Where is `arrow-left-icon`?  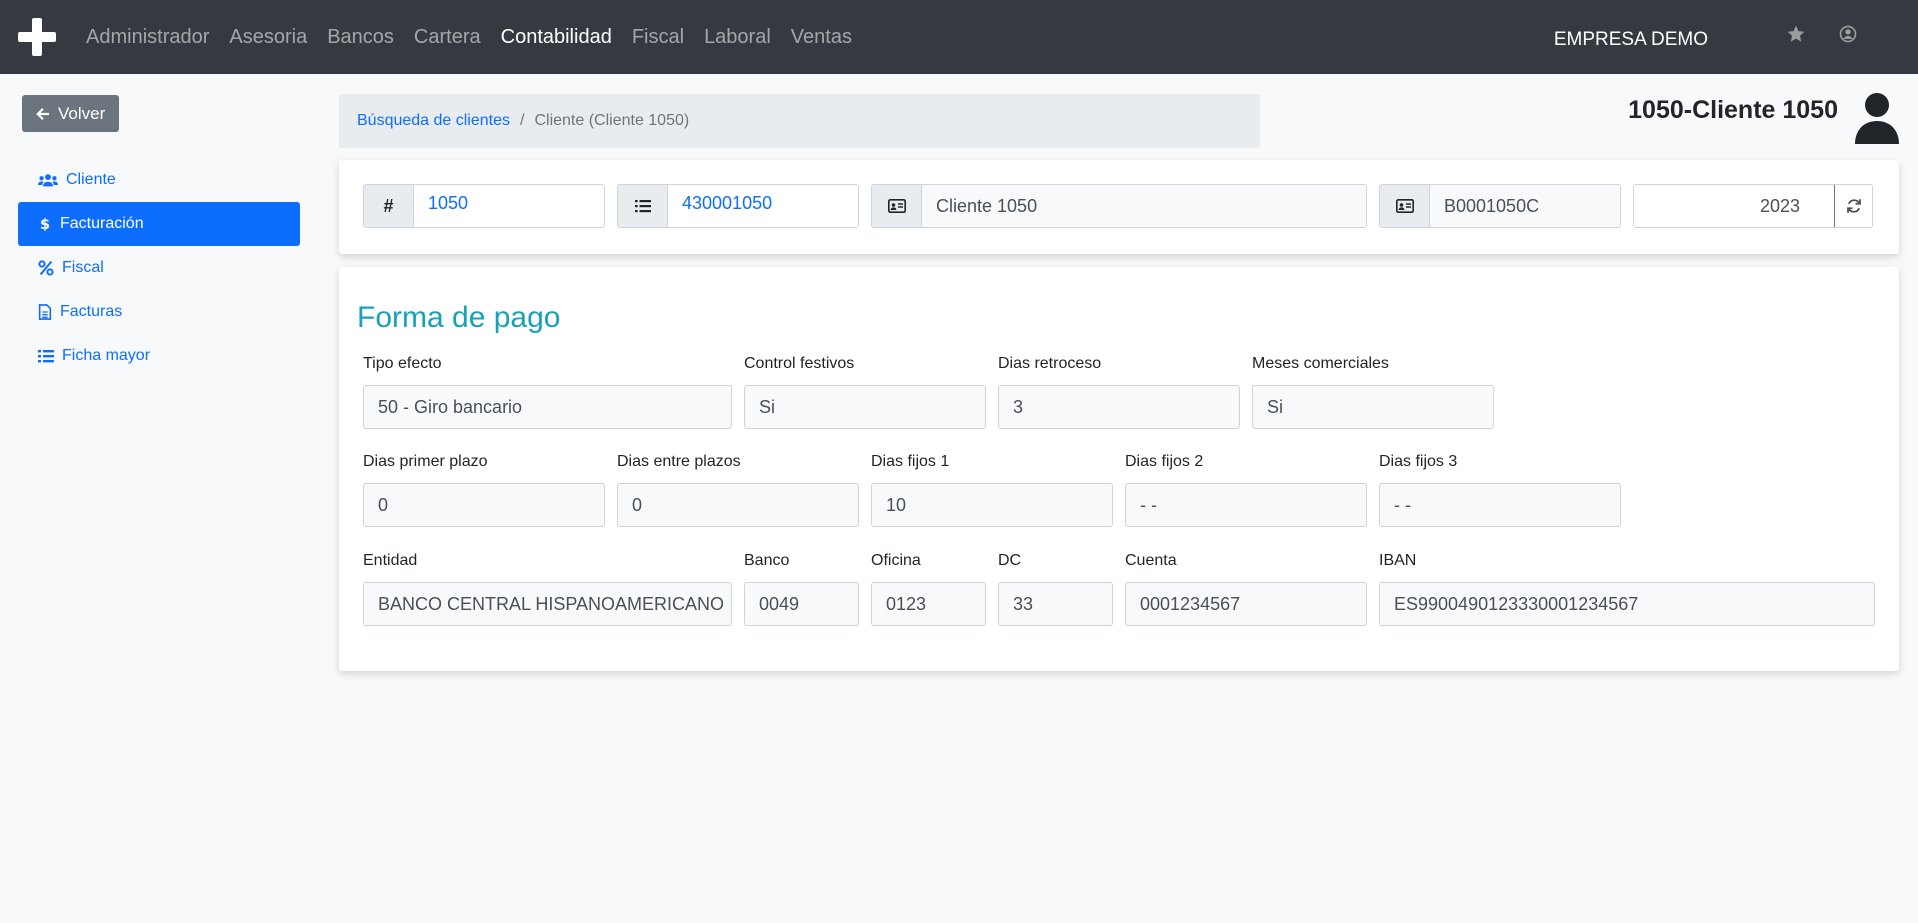 arrow-left-icon is located at coordinates (42, 113).